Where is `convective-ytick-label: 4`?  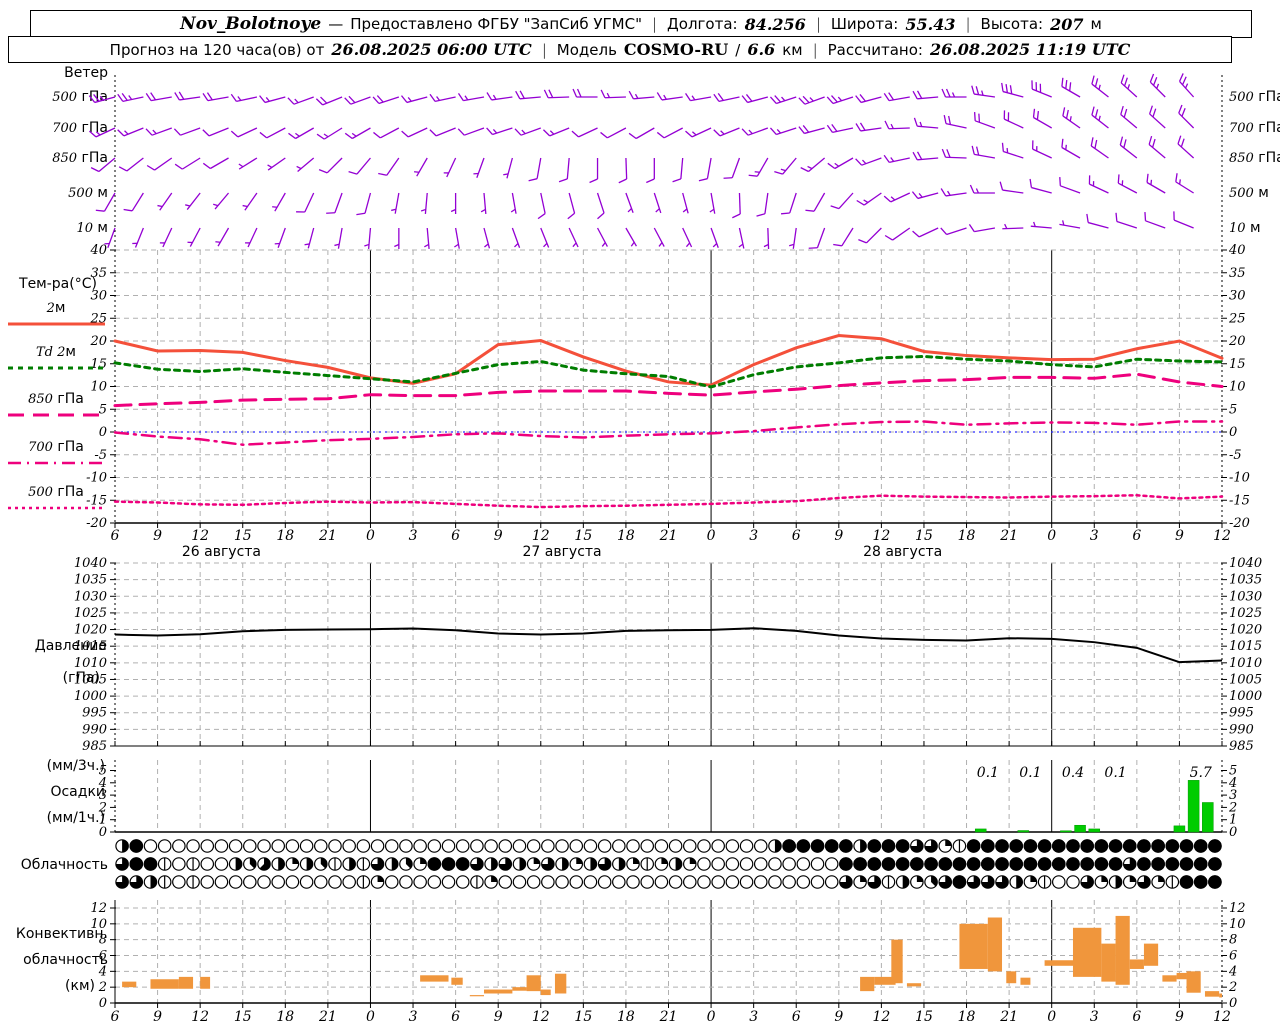 convective-ytick-label: 4 is located at coordinates (102, 971).